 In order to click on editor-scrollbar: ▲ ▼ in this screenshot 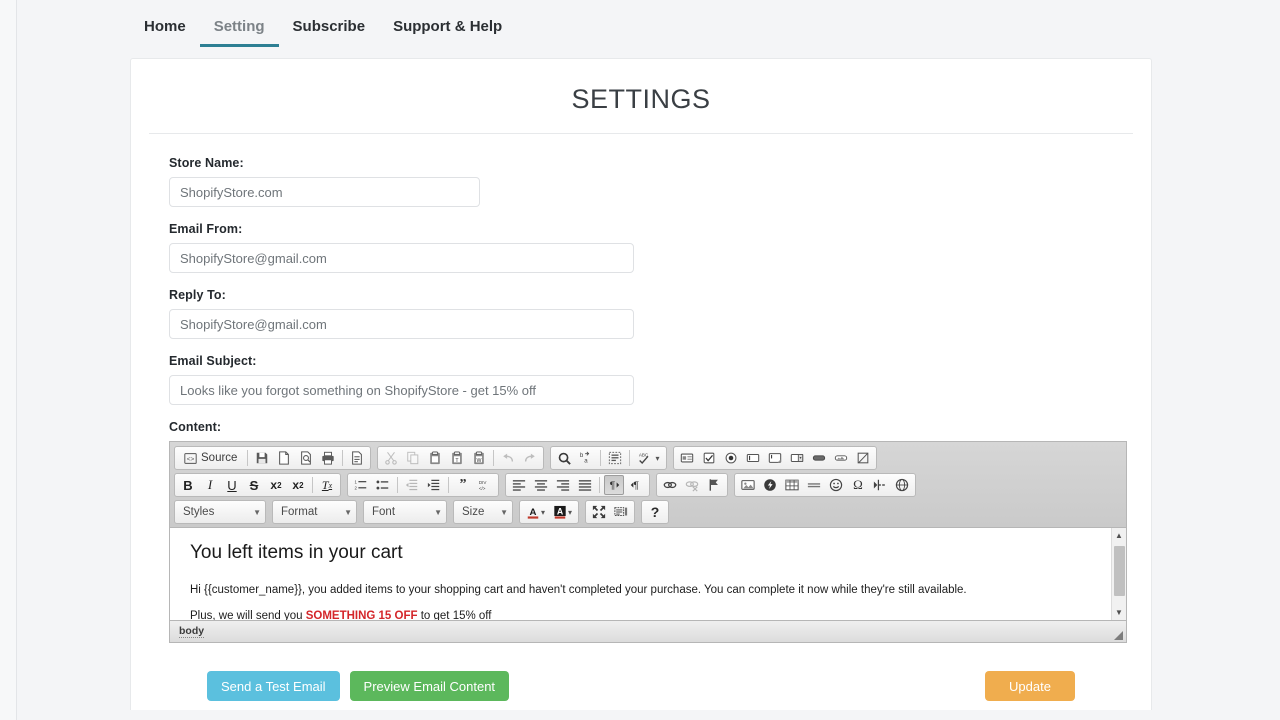, I will do `click(1118, 574)`.